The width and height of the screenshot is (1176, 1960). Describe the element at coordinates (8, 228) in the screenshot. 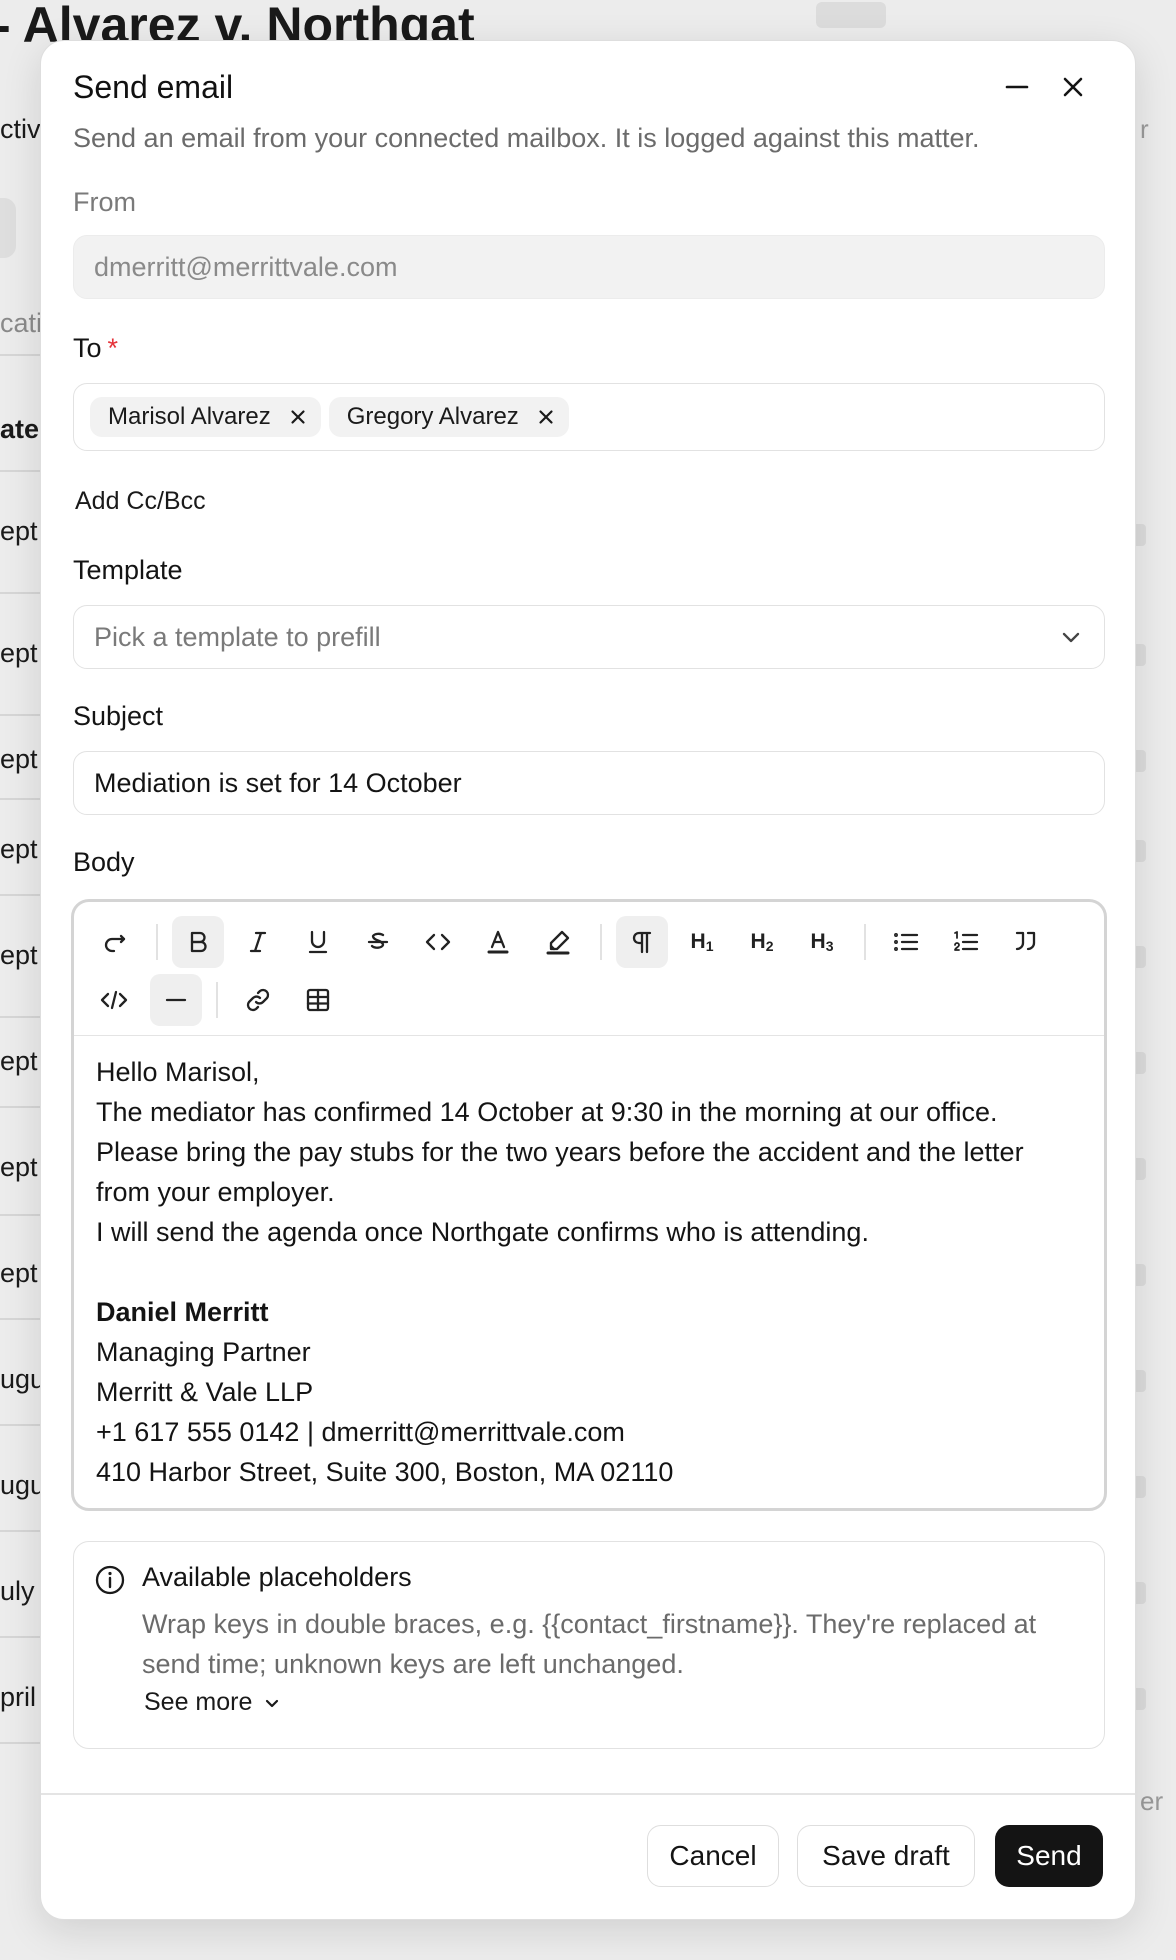

I see `background-pill` at that location.